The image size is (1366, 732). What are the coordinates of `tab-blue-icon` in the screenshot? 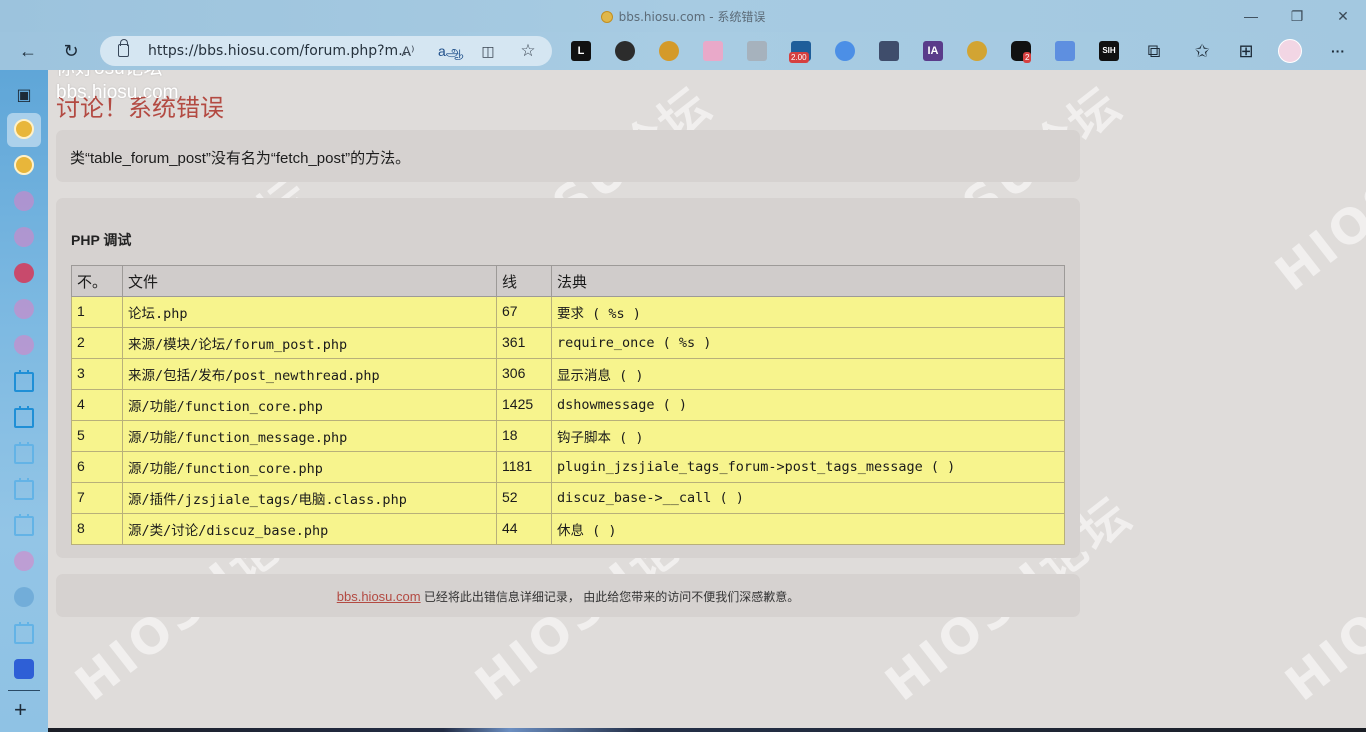 It's located at (24, 597).